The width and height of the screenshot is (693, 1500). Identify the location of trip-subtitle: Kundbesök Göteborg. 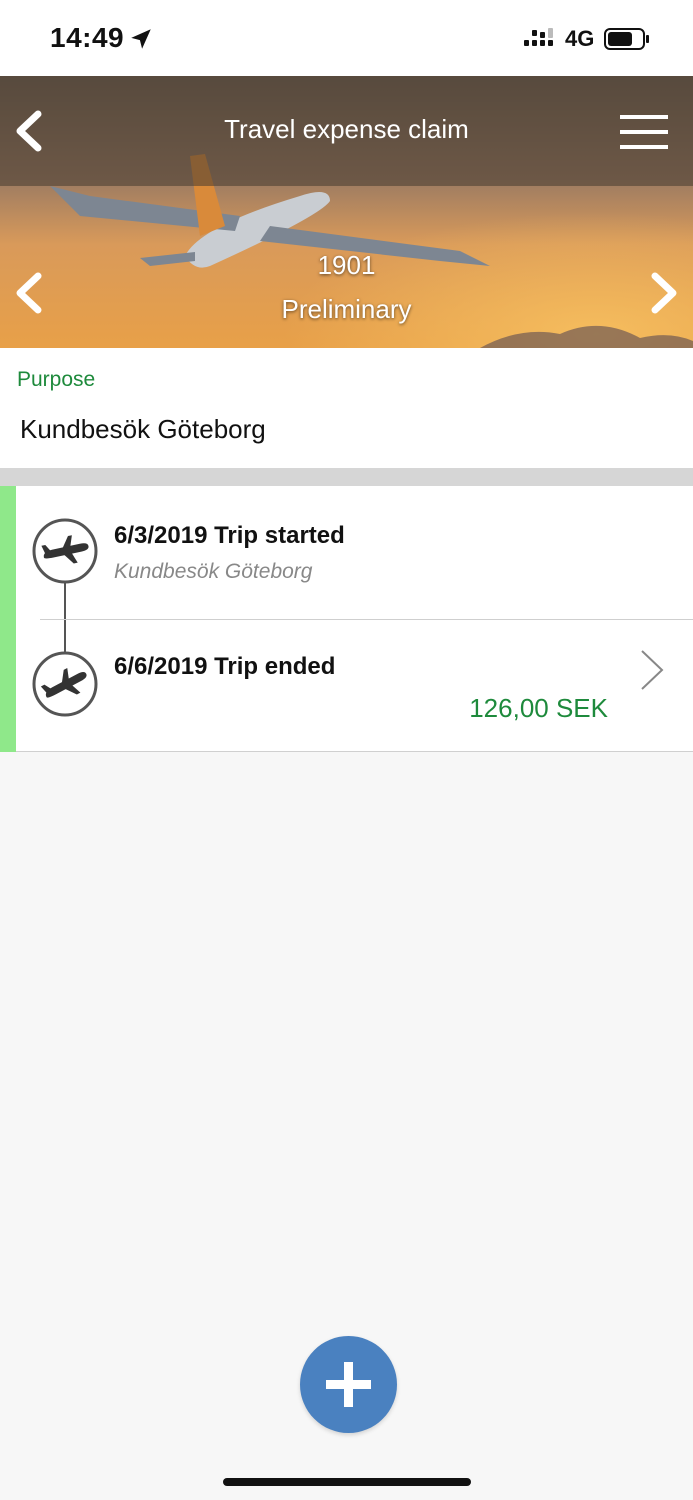
(213, 571).